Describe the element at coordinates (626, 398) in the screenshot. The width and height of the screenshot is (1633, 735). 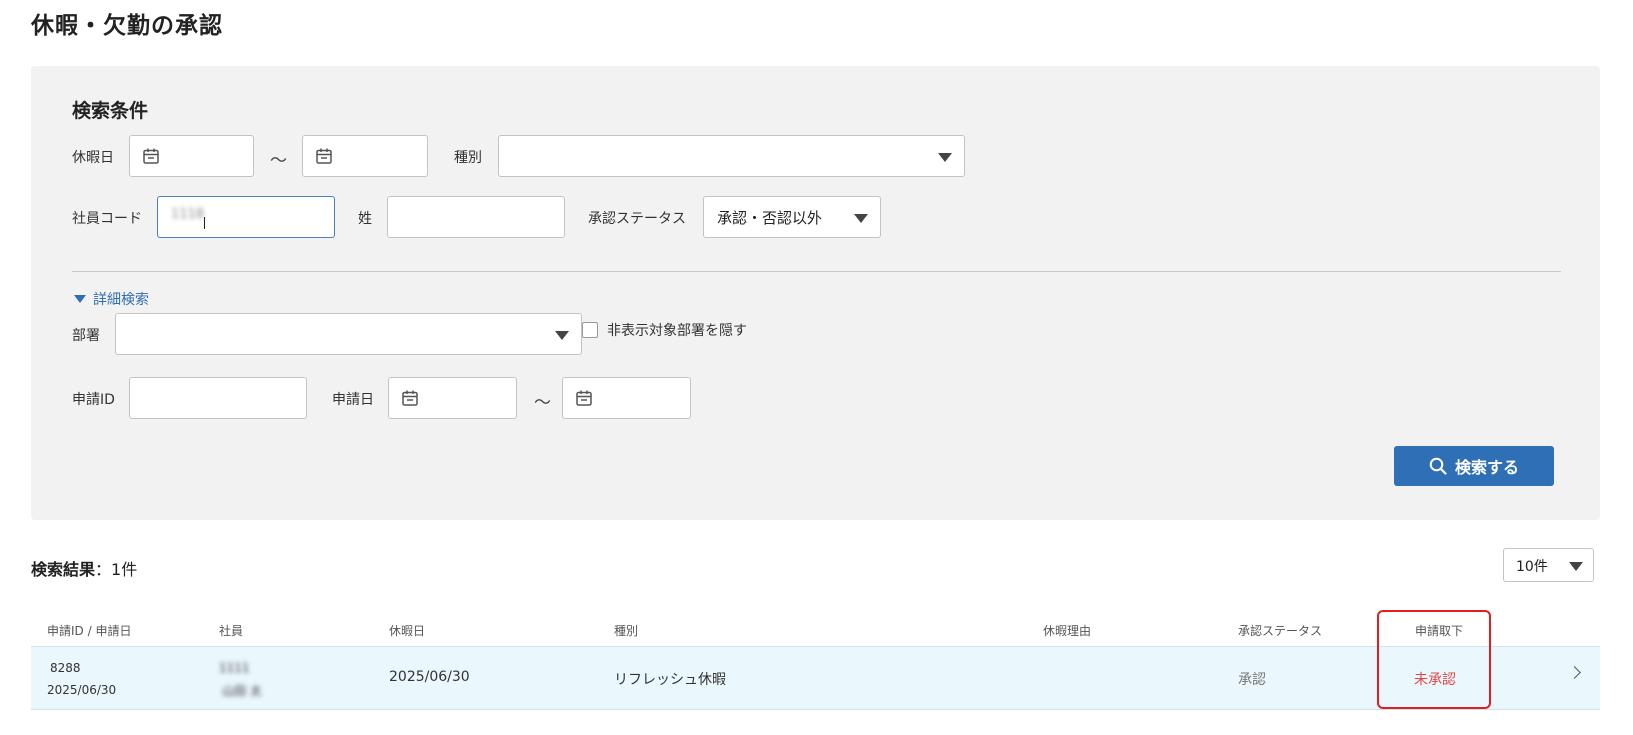
I see `application-date-to-input` at that location.